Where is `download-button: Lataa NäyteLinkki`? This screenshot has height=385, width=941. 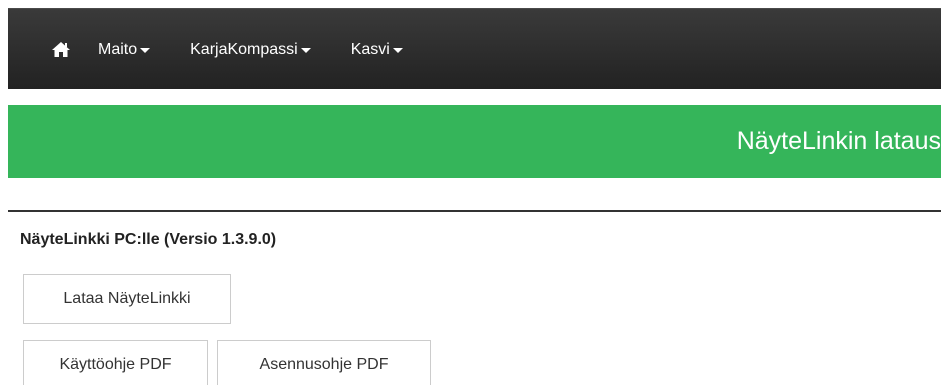
download-button: Lataa NäyteLinkki is located at coordinates (127, 299).